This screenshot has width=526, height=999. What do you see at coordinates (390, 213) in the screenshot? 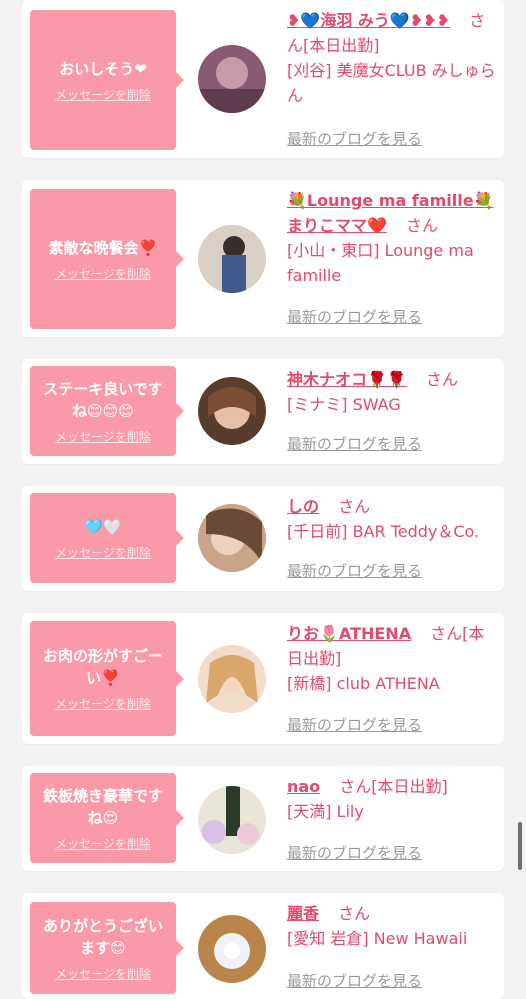
I see `cast-name-link: 💐Lounge ma famille💐 まりこママ❤️` at bounding box center [390, 213].